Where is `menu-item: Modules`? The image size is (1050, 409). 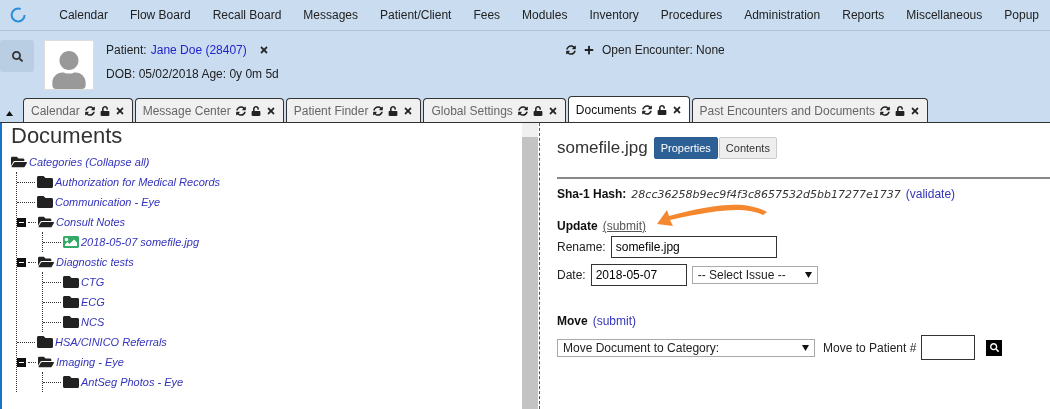
menu-item: Modules is located at coordinates (545, 15).